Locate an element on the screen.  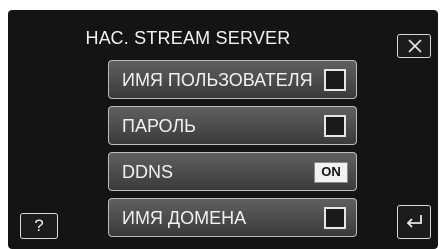
menu-item-label: ПАРОЛЬ is located at coordinates (159, 126).